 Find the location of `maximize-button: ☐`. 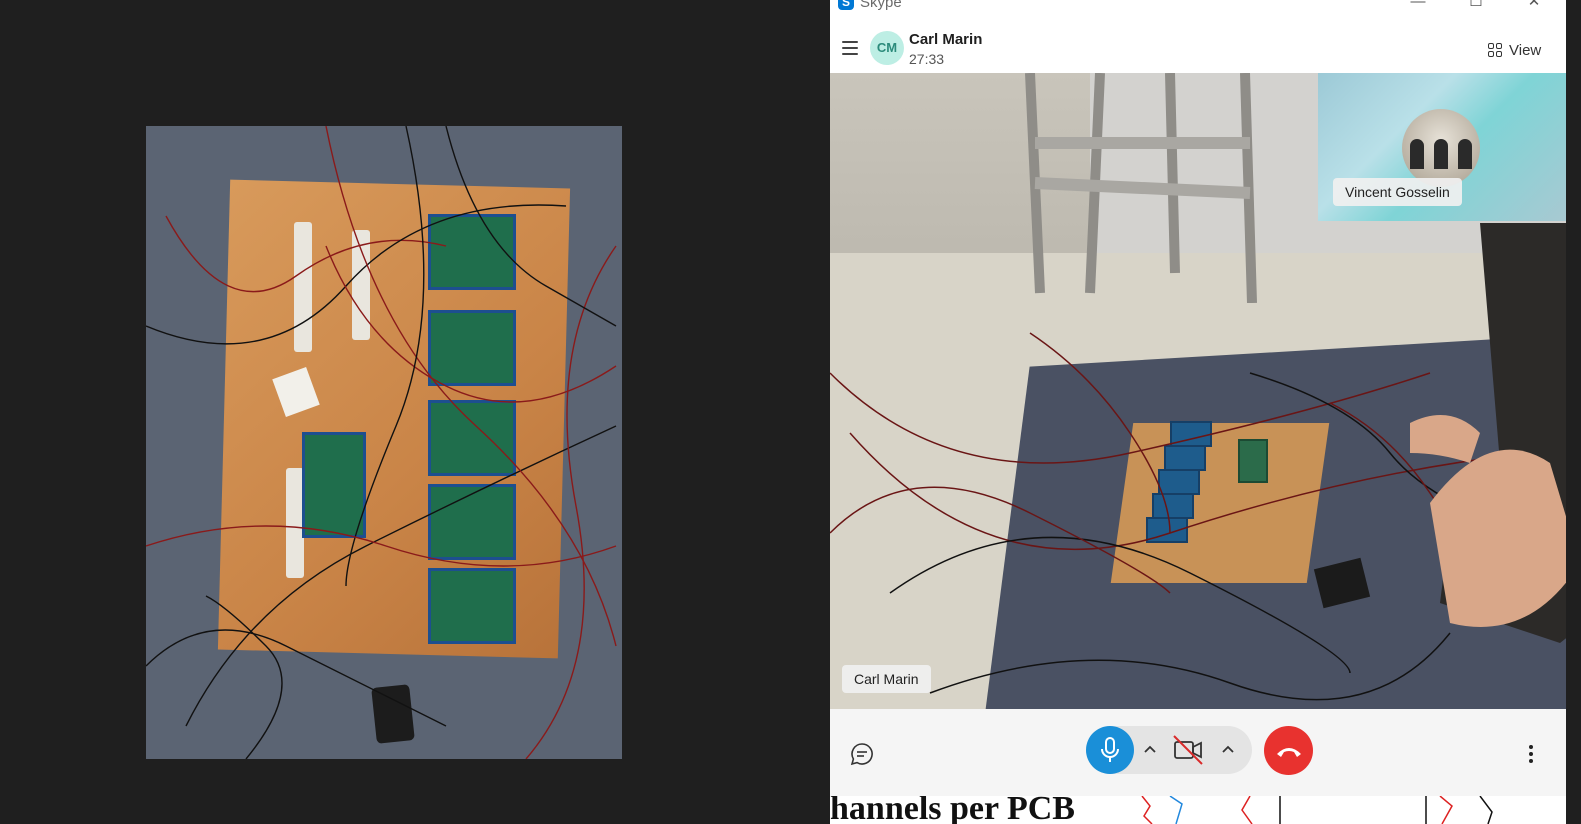

maximize-button: ☐ is located at coordinates (1476, 6).